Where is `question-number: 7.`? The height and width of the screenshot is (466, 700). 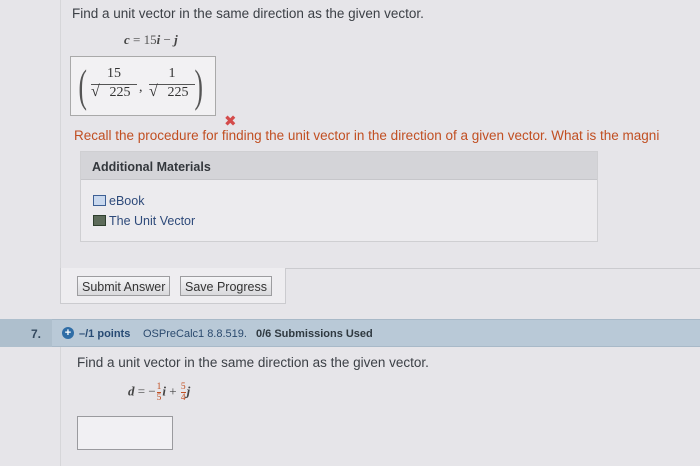 question-number: 7. is located at coordinates (36, 334).